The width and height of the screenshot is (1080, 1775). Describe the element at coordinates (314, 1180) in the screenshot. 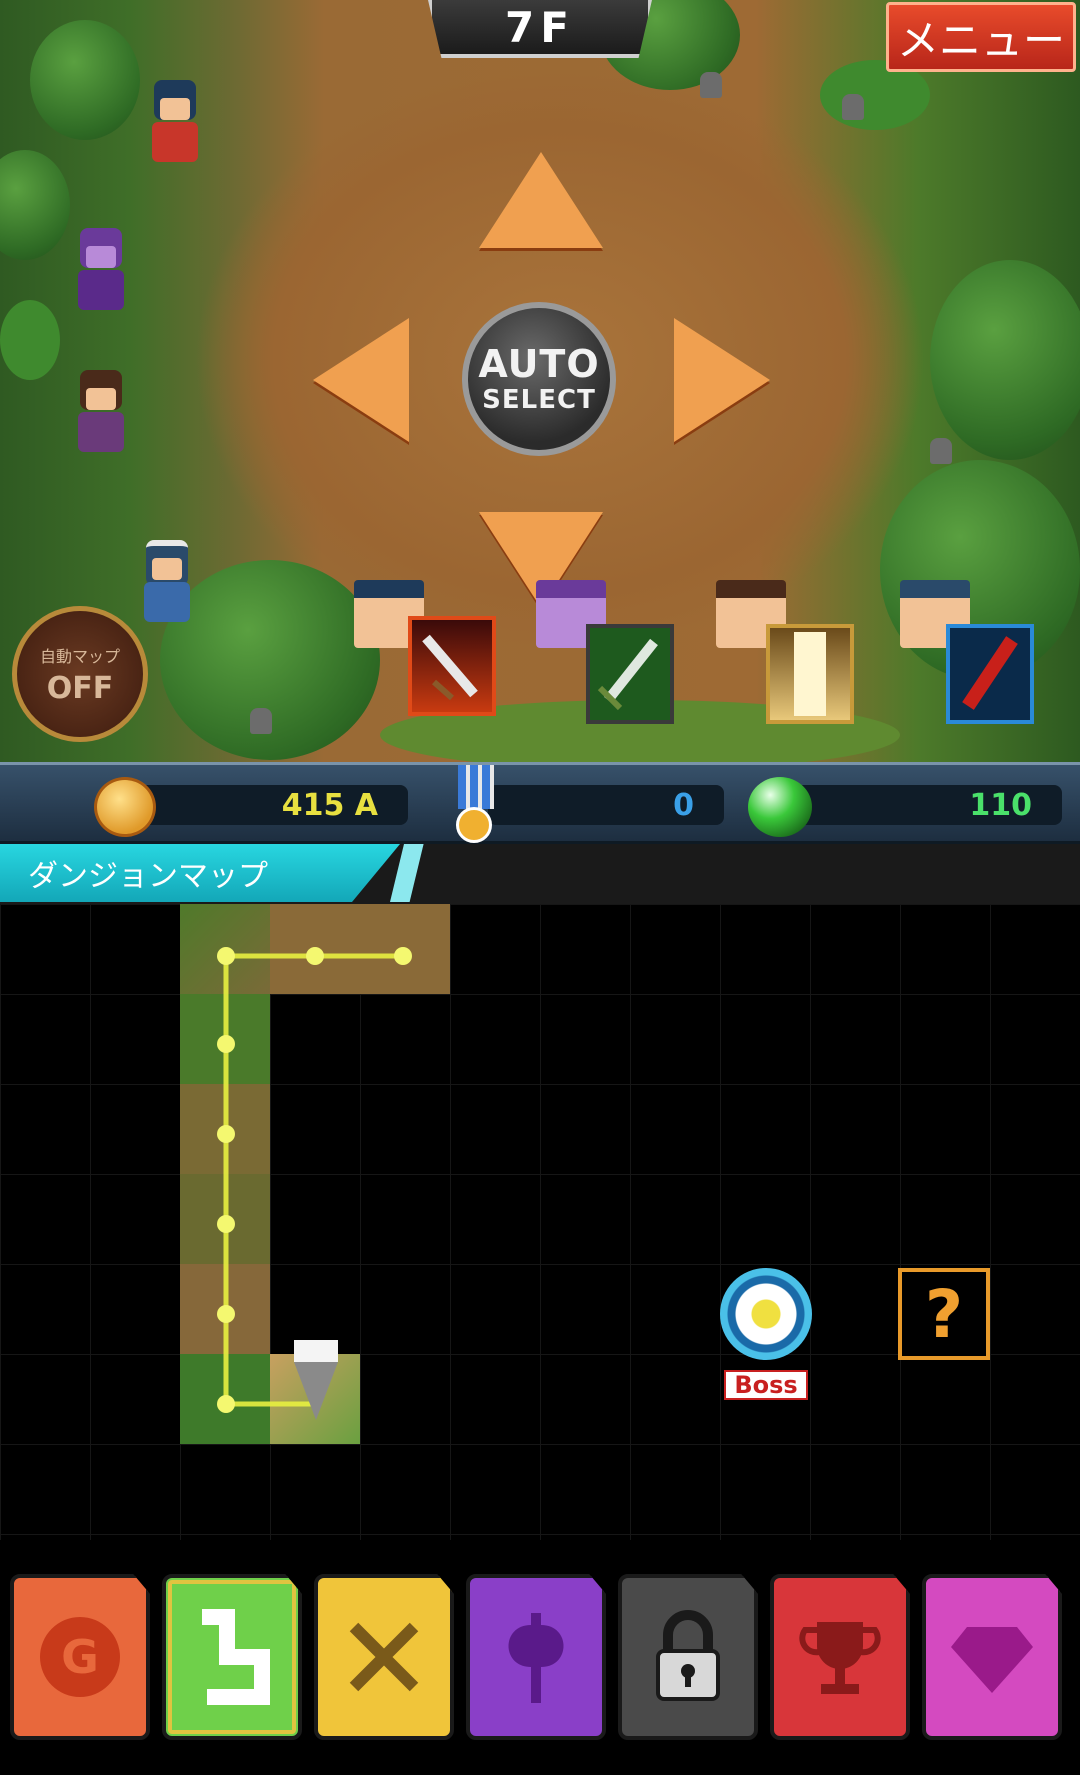

I see `route-path` at that location.